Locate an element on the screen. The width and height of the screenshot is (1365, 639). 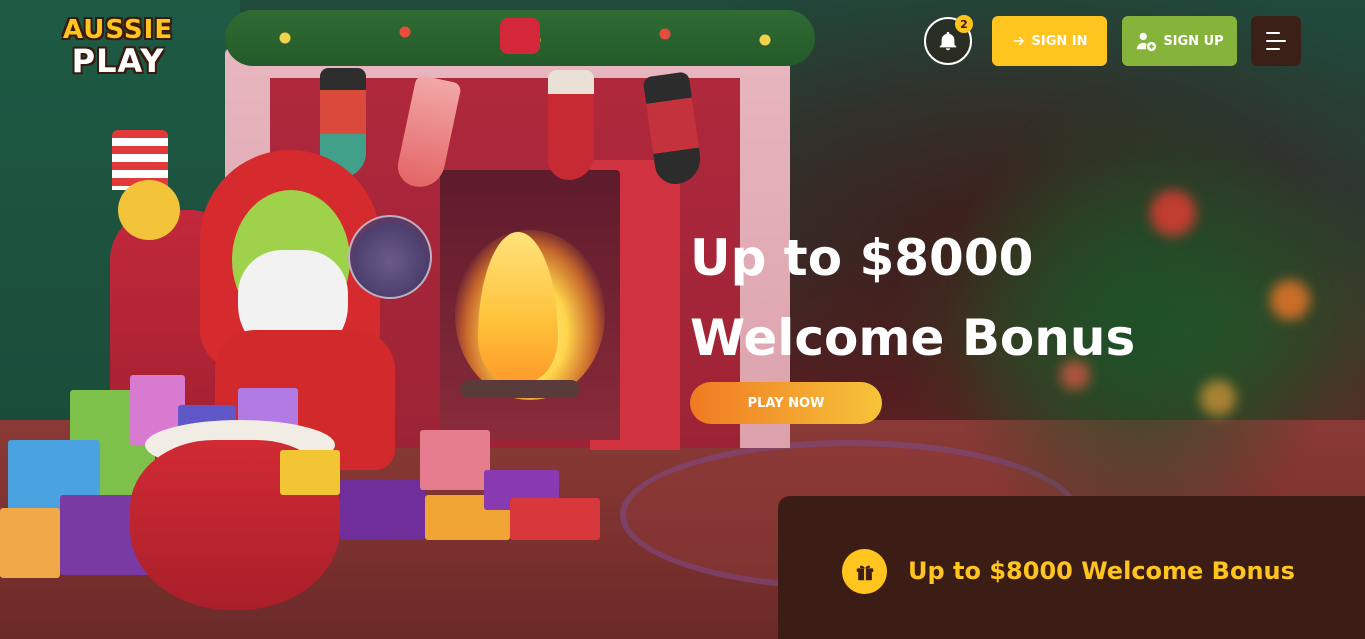
gift-icon-glyph is located at coordinates (864, 572).